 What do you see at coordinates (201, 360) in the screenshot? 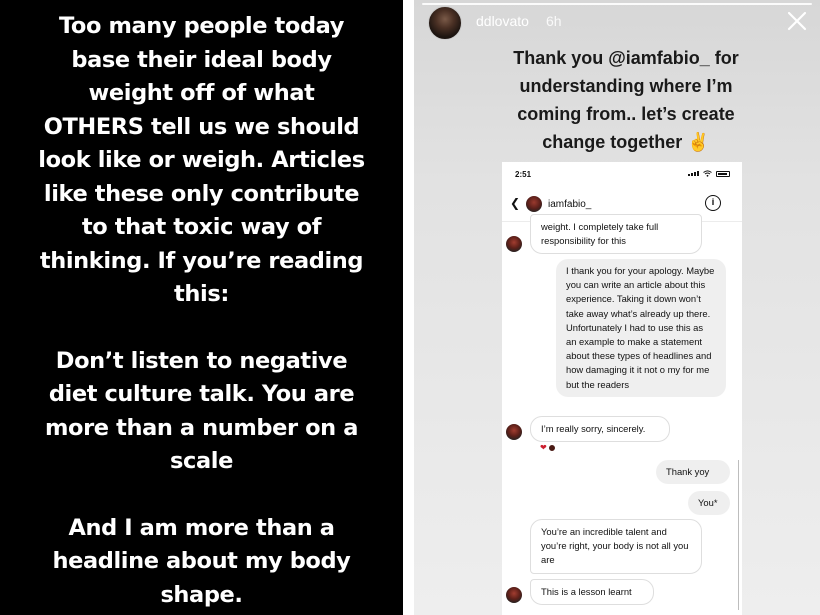
I see `story-line: Don’t listen to negative` at bounding box center [201, 360].